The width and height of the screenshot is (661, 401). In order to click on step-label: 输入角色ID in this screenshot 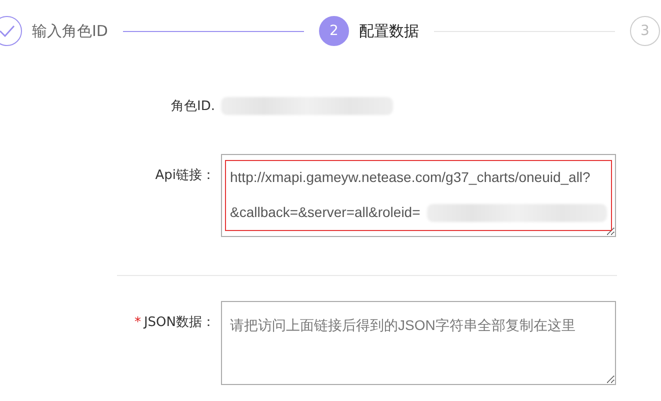, I will do `click(70, 31)`.